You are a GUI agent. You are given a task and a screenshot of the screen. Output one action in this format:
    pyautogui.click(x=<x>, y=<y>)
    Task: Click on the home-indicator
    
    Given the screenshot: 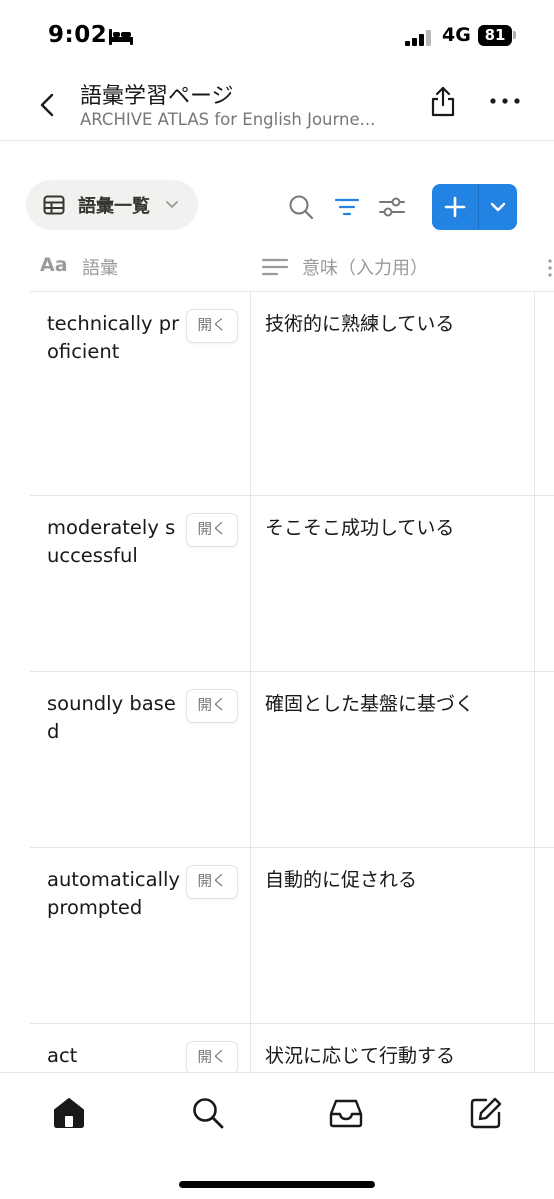 What is the action you would take?
    pyautogui.click(x=277, y=1184)
    